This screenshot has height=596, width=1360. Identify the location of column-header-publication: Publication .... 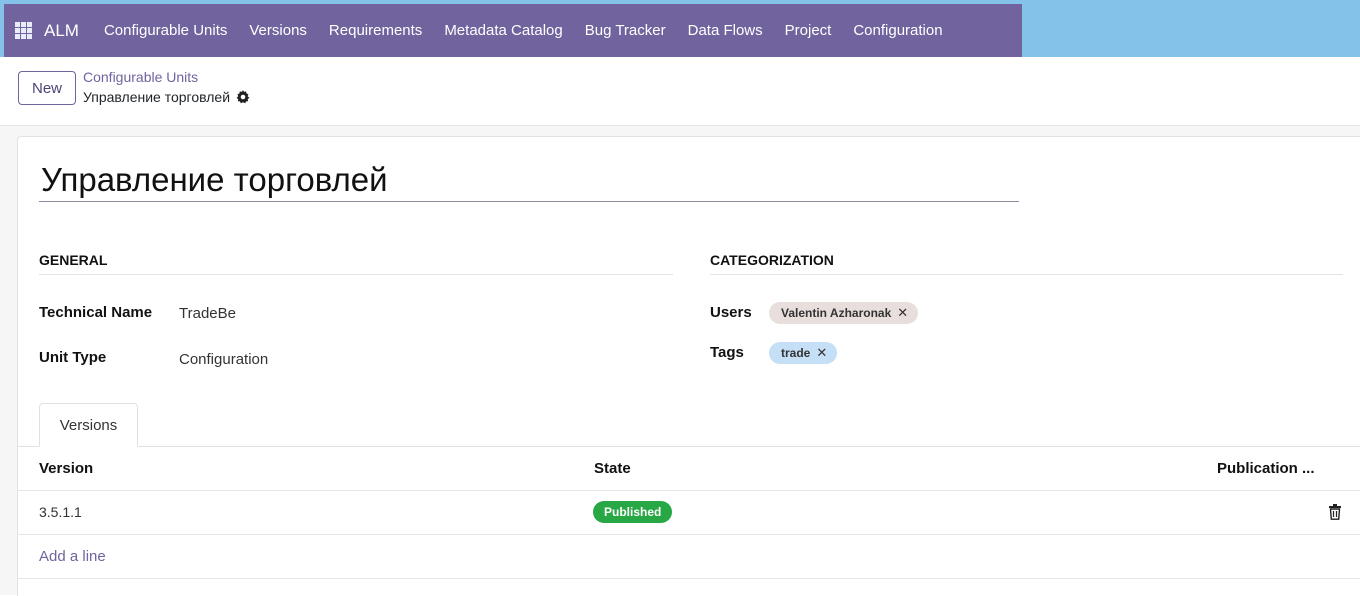
(1266, 468).